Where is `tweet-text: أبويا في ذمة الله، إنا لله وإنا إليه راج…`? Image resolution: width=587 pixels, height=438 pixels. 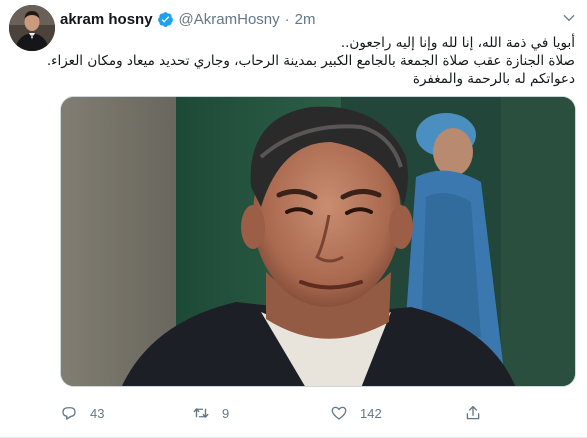
tweet-text: أبويا في ذمة الله، إنا لله وإنا إليه راج… is located at coordinates (310, 61).